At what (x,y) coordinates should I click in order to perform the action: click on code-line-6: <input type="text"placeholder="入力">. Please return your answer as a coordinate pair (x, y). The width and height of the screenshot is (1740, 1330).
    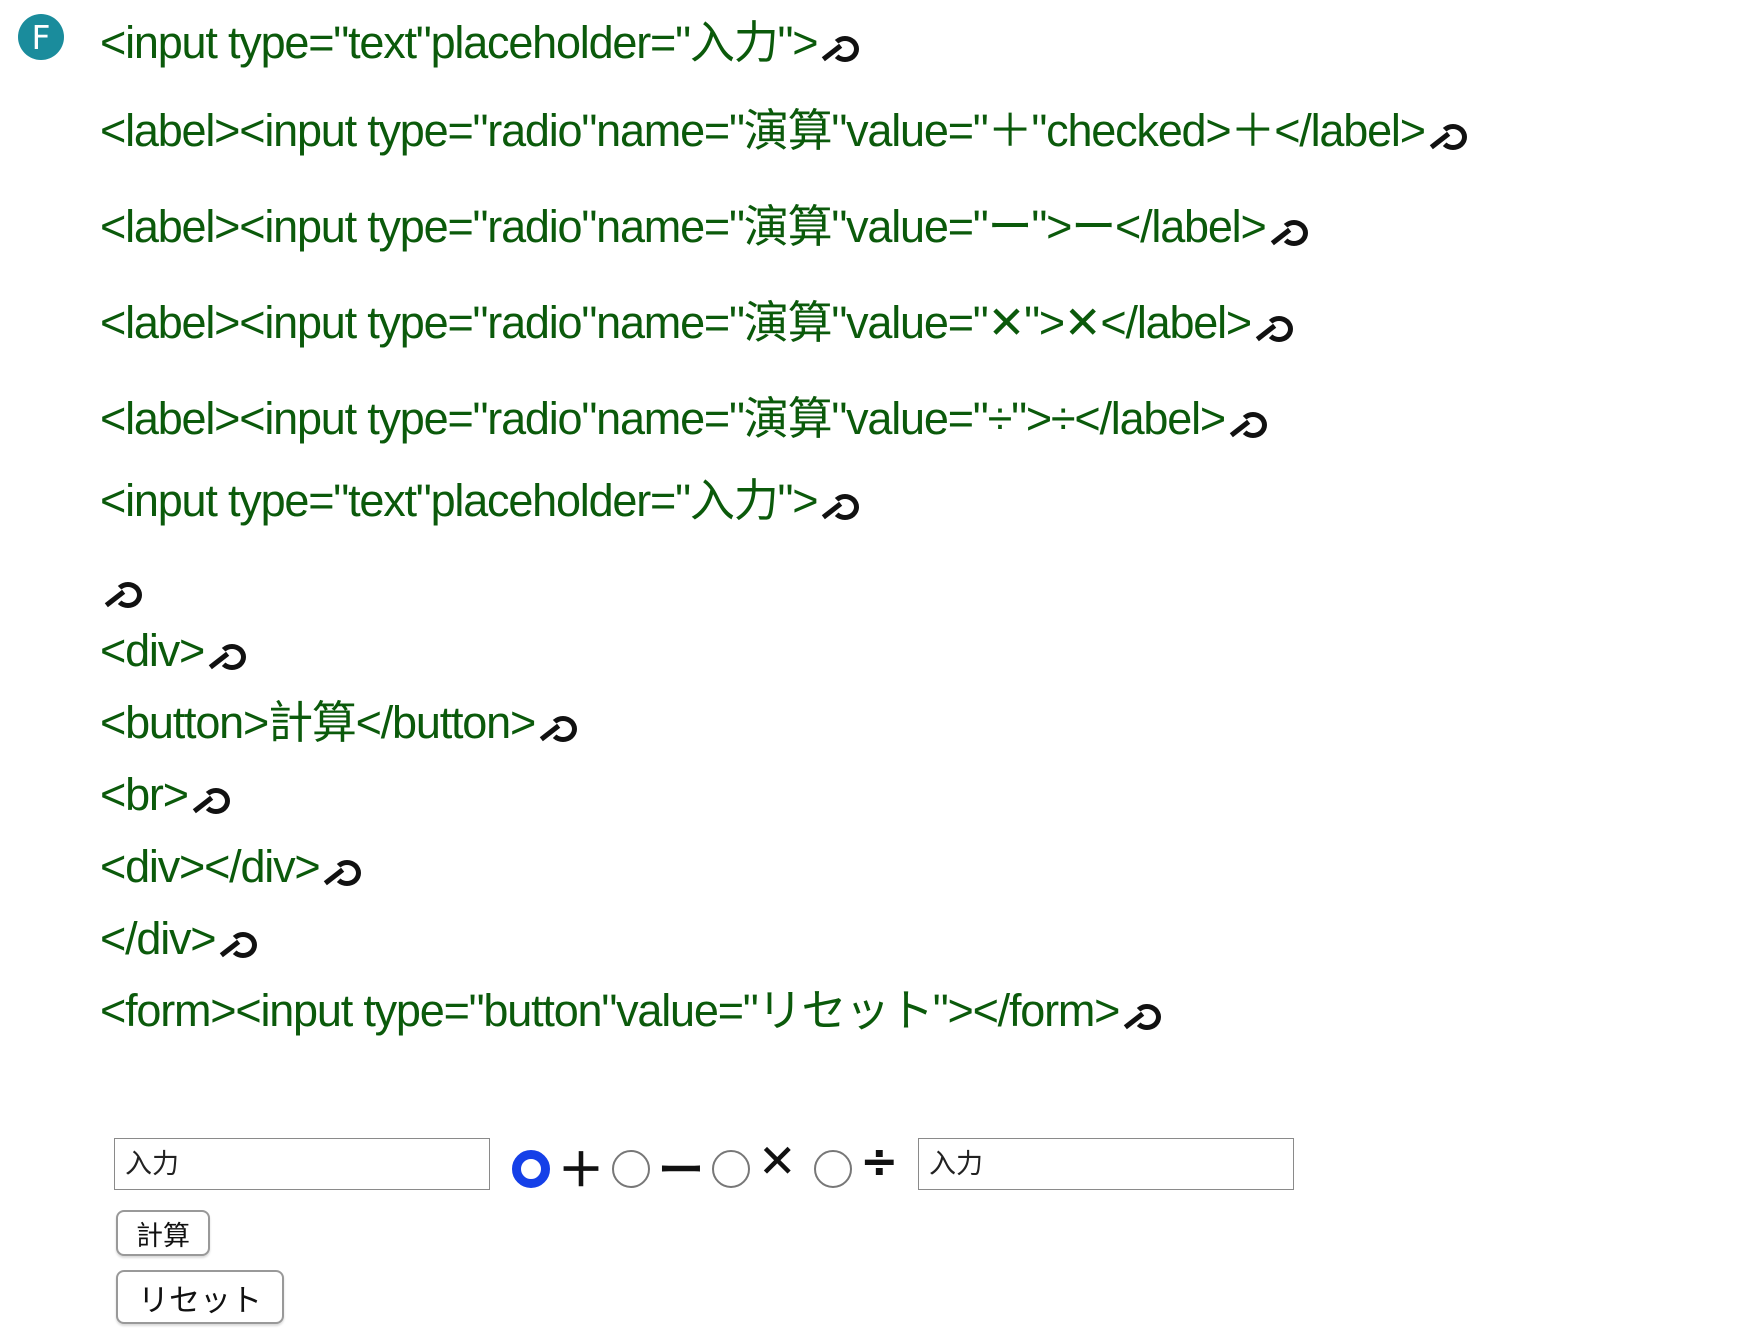
    Looking at the image, I should click on (480, 500).